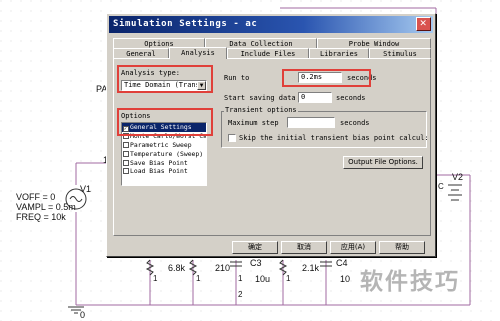  I want to click on c3-value: 10u, so click(263, 279).